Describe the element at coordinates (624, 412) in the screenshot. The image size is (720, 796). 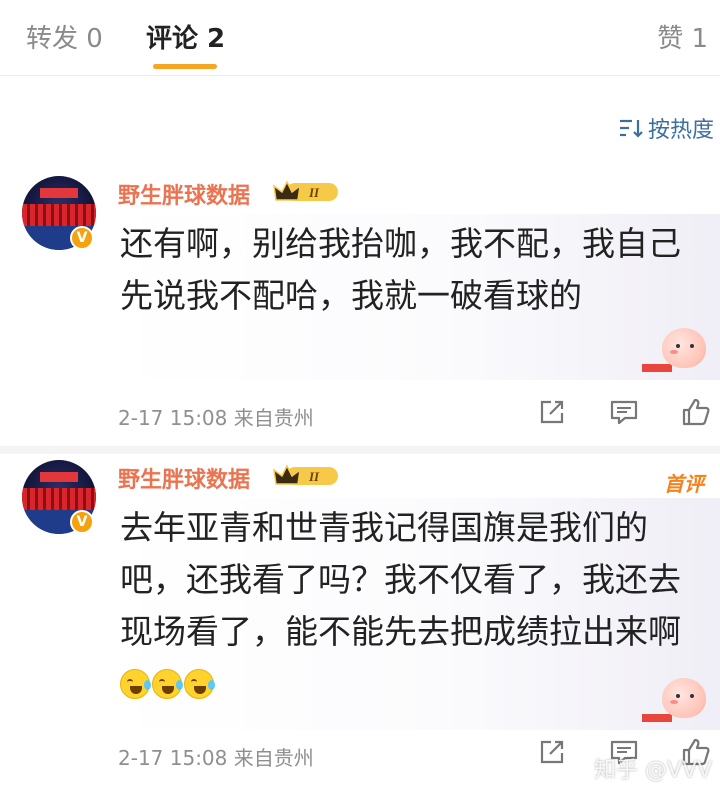
I see `reply-comment-icon` at that location.